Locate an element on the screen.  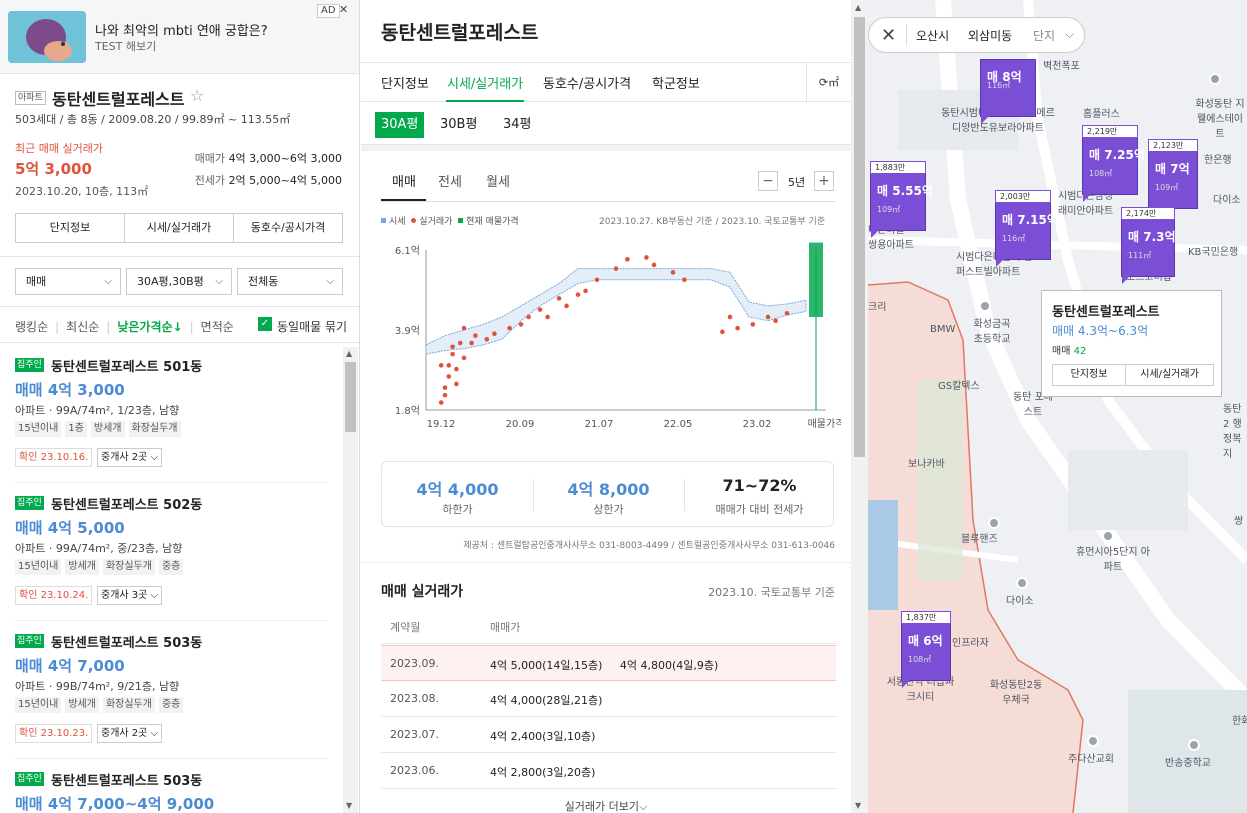
map-price-pin: 1,837만 매 6억 108㎡ is located at coordinates (926, 649).